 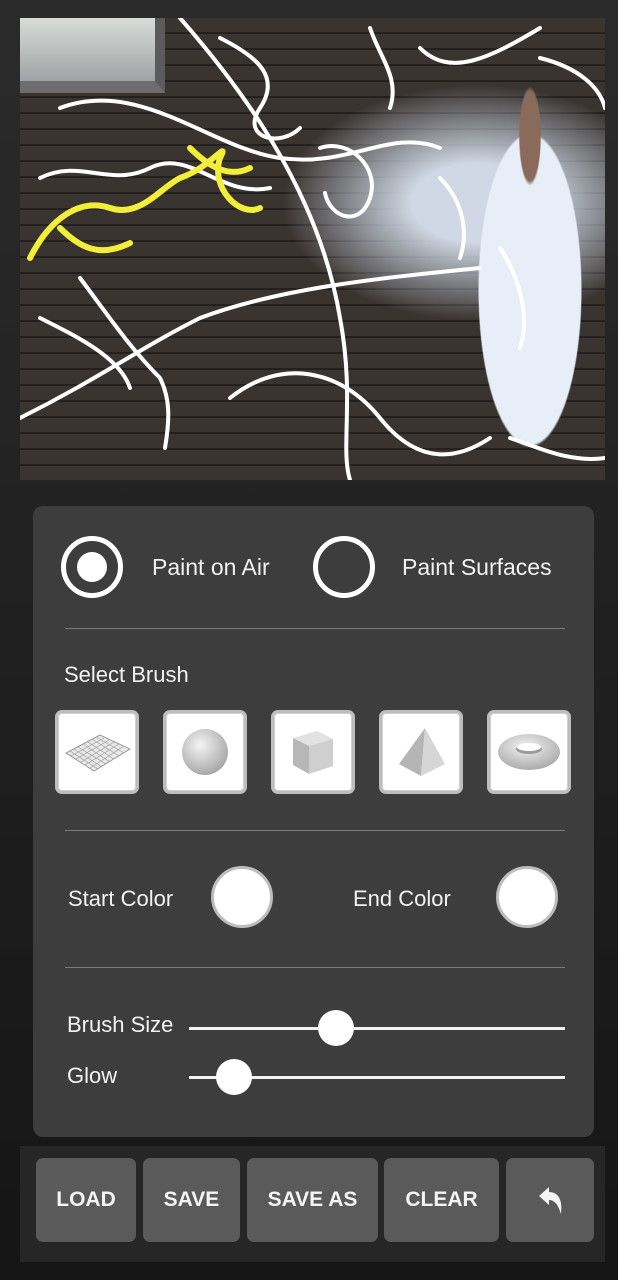 I want to click on start-color-swatch, so click(x=242, y=897).